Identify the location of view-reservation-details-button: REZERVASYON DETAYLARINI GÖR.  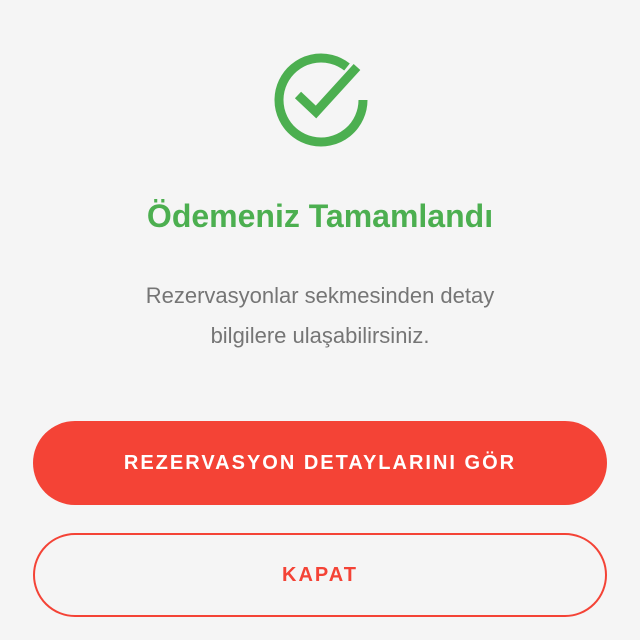
(320, 463).